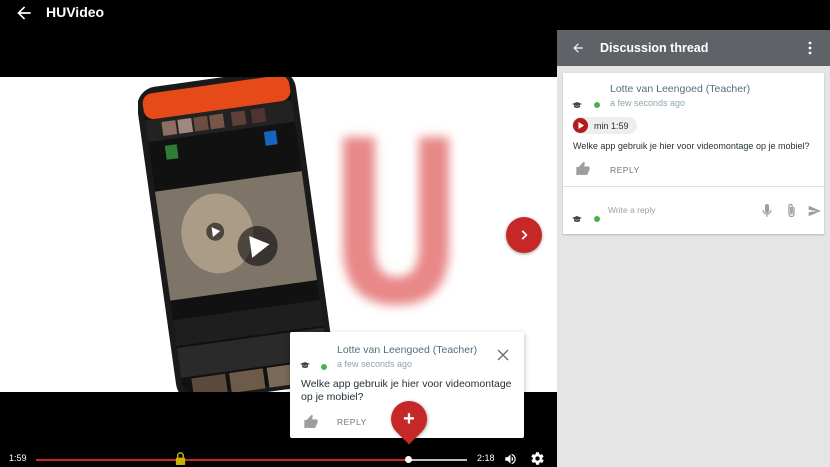  I want to click on duration: 2:18, so click(486, 458).